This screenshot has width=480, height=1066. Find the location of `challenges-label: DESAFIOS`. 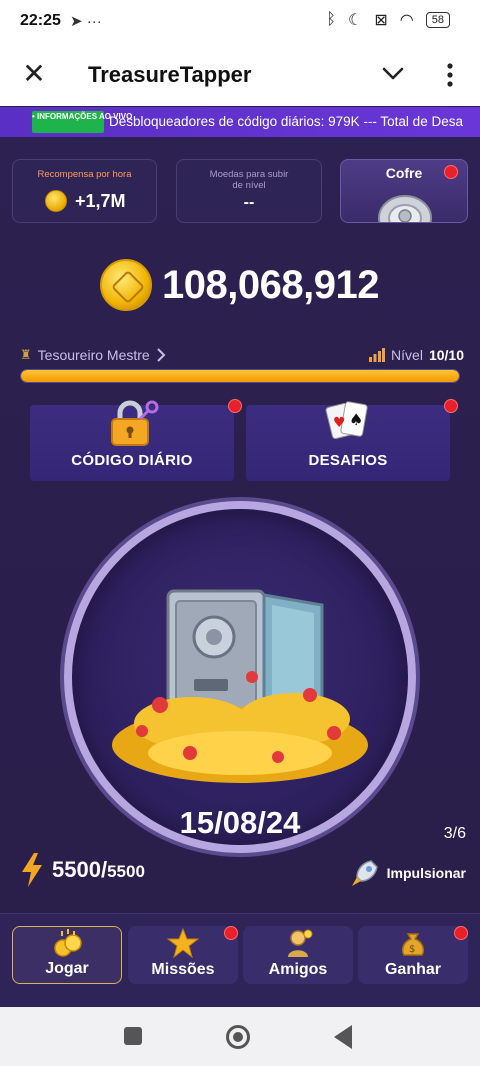

challenges-label: DESAFIOS is located at coordinates (348, 460).